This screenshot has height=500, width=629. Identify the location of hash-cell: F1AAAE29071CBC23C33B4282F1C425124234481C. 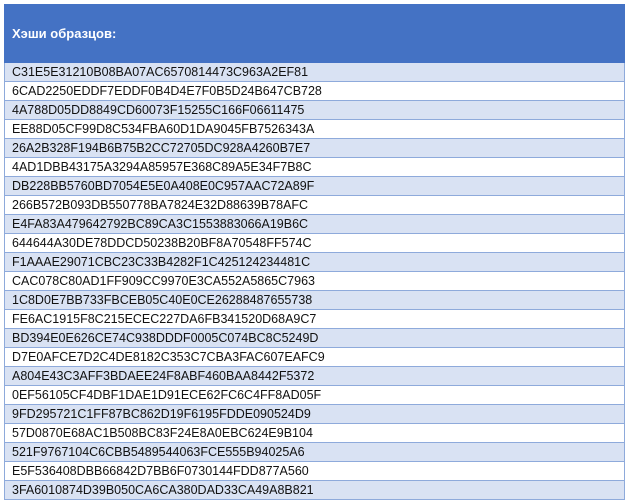
(314, 262).